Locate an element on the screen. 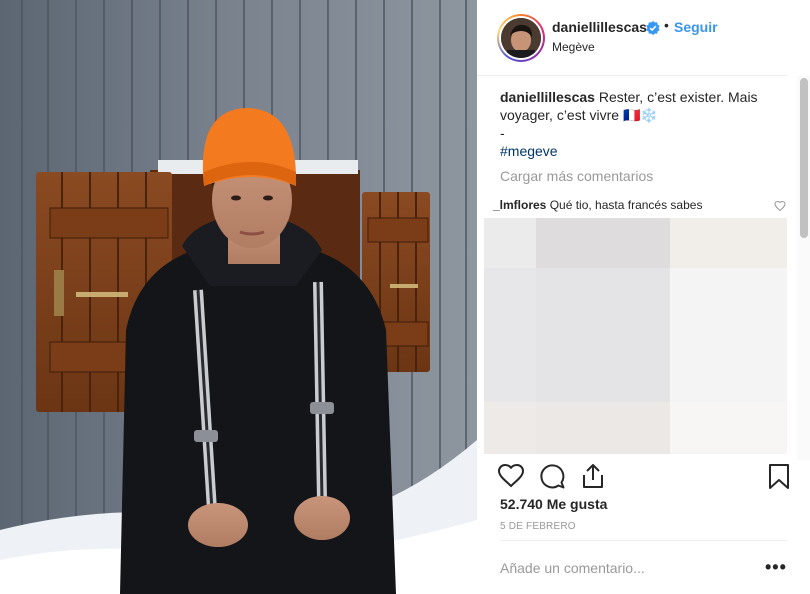  loading-comments-placeholder is located at coordinates (635, 336).